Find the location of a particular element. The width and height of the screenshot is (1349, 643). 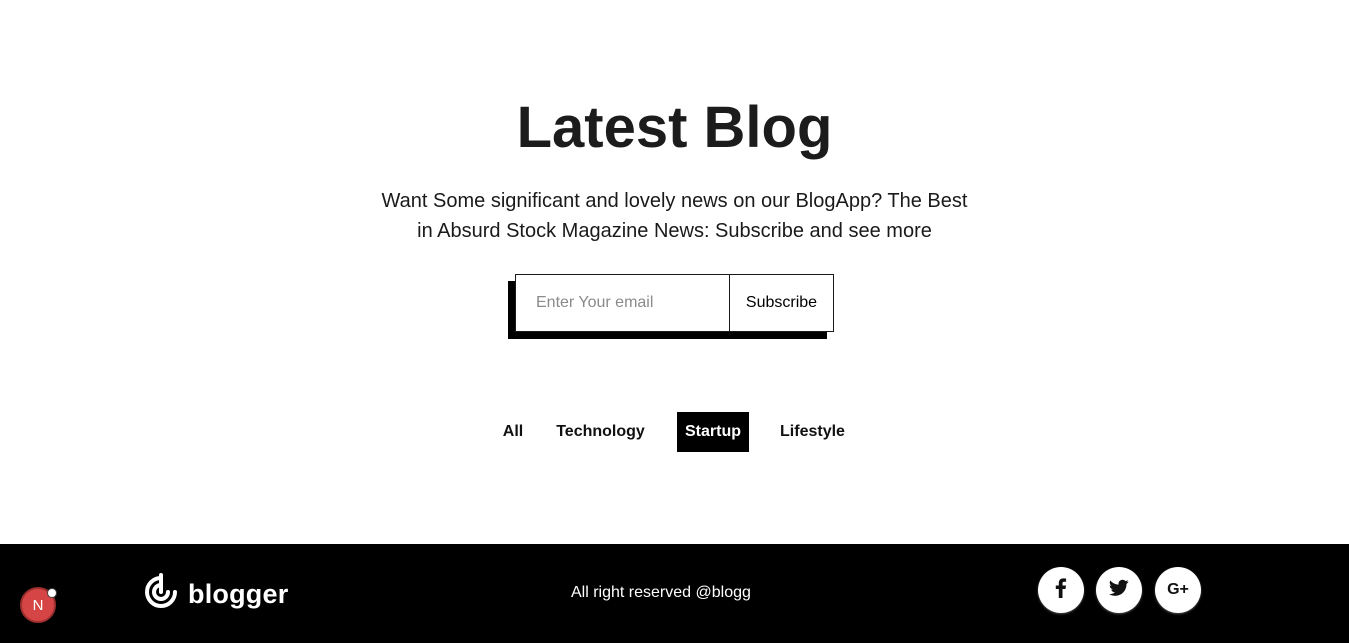

filter-startup: Startup is located at coordinates (713, 432).